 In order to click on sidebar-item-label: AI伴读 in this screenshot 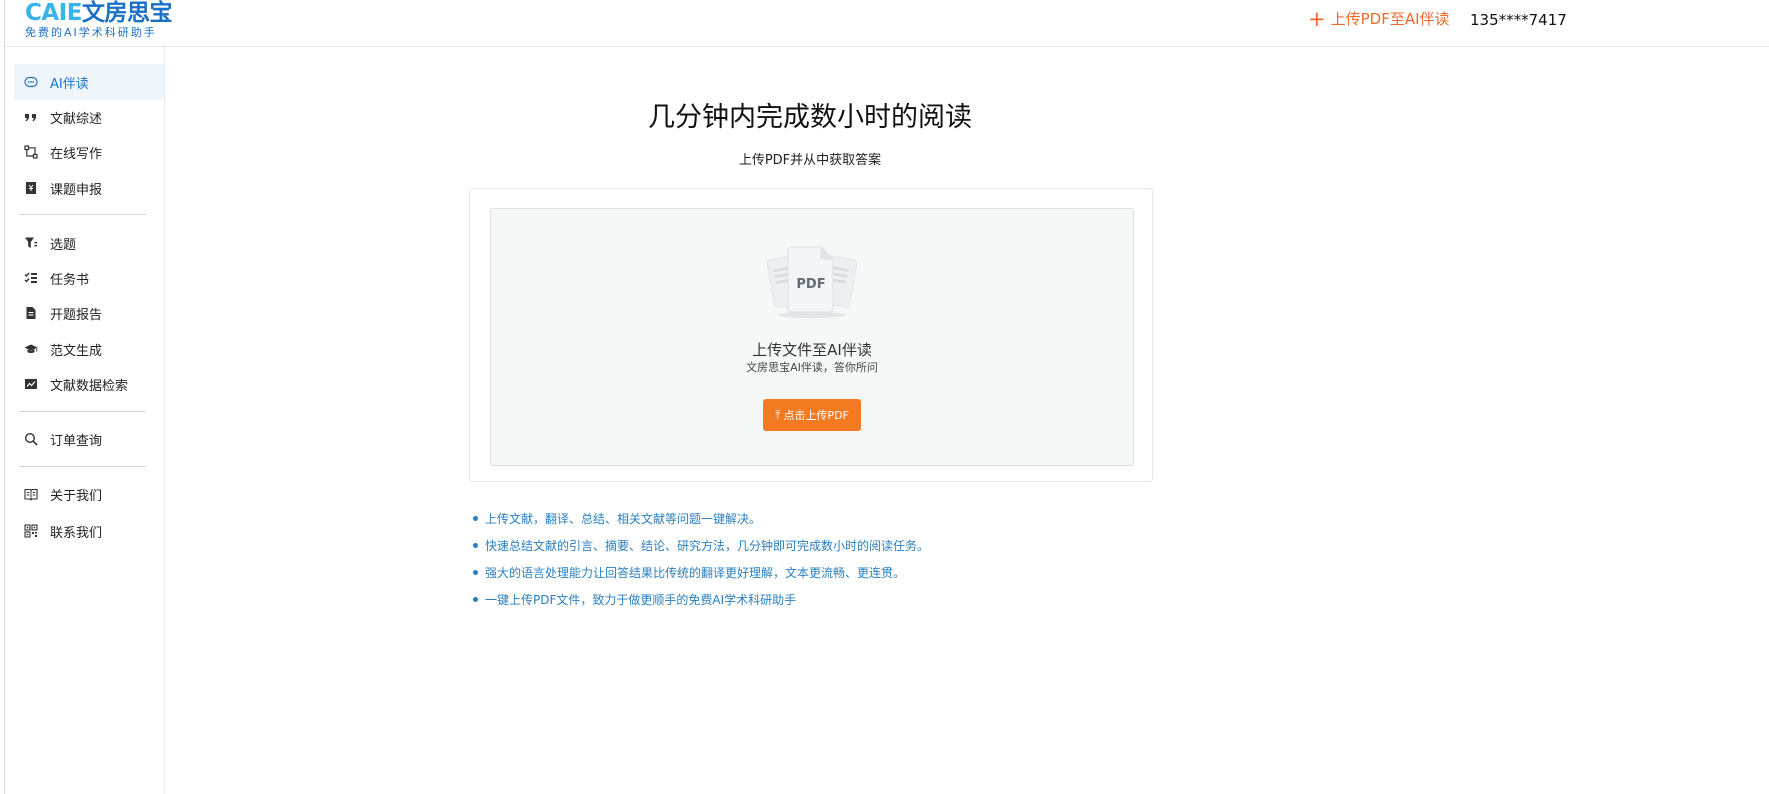, I will do `click(69, 84)`.